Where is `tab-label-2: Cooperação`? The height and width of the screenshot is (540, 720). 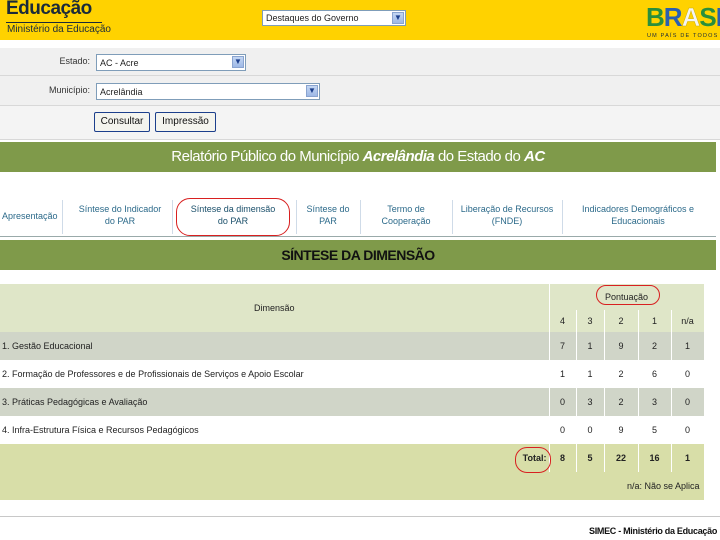
tab-label-2: Cooperação is located at coordinates (406, 221).